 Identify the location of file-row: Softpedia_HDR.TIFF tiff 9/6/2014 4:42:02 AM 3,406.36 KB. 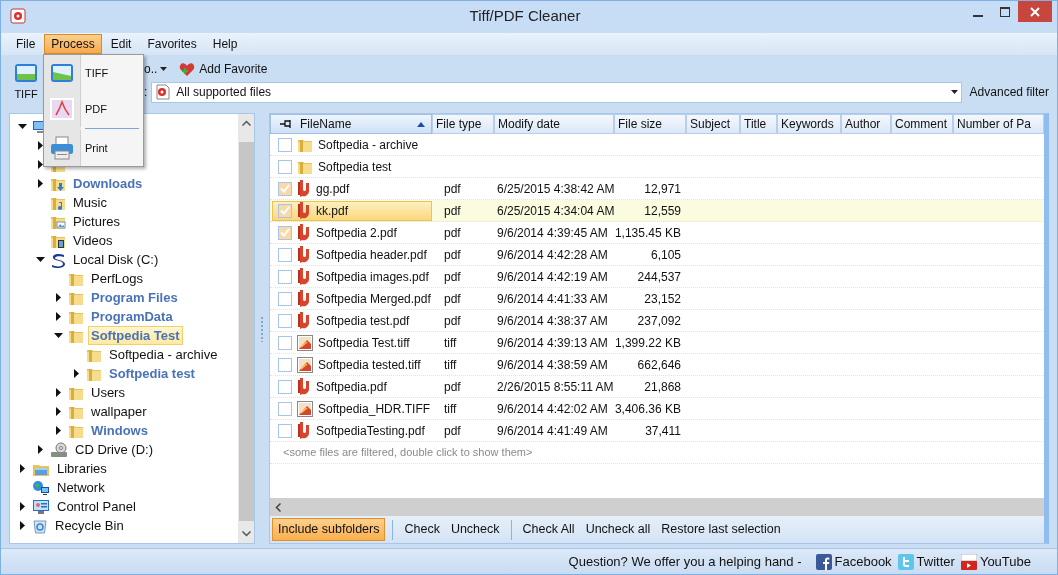
(657, 409).